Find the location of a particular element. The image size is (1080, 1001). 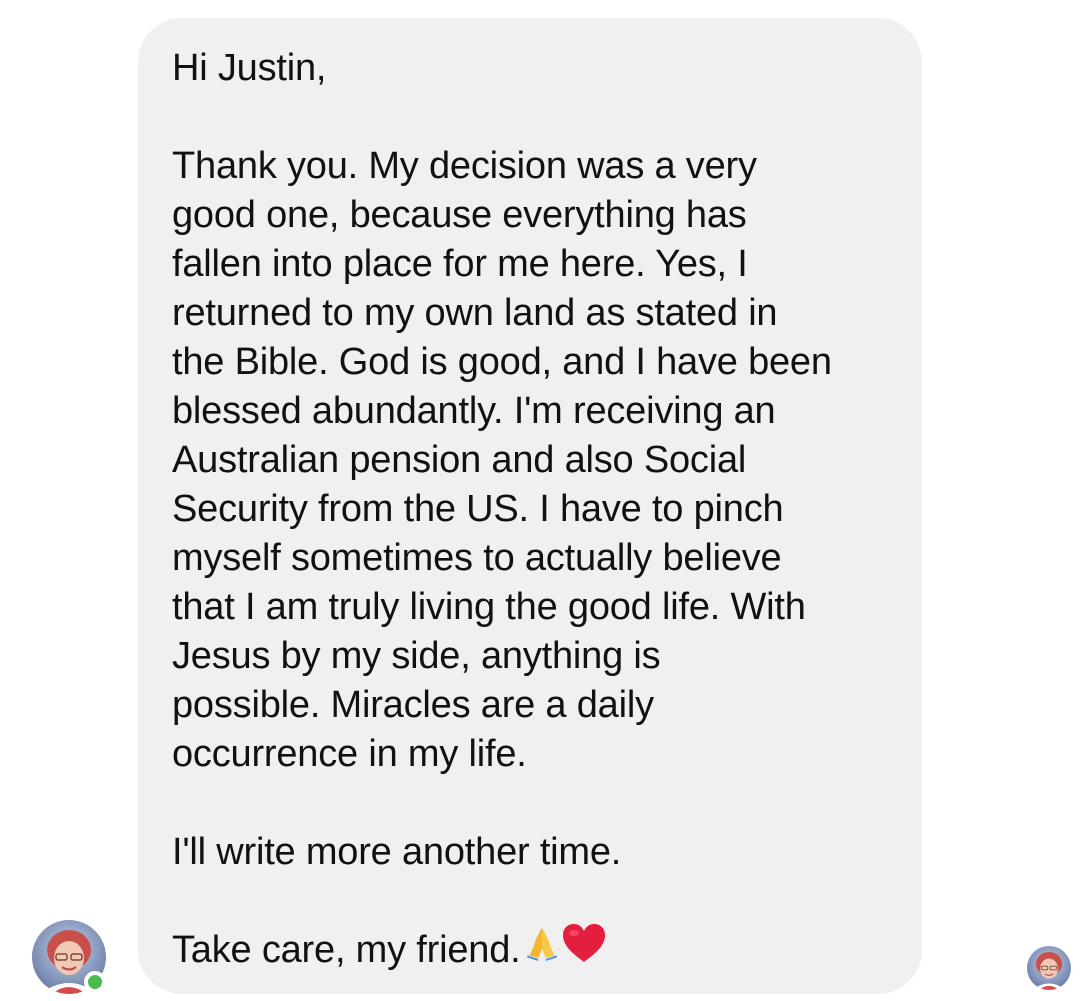

message-line: possible. Miracles are a daily is located at coordinates (413, 705).